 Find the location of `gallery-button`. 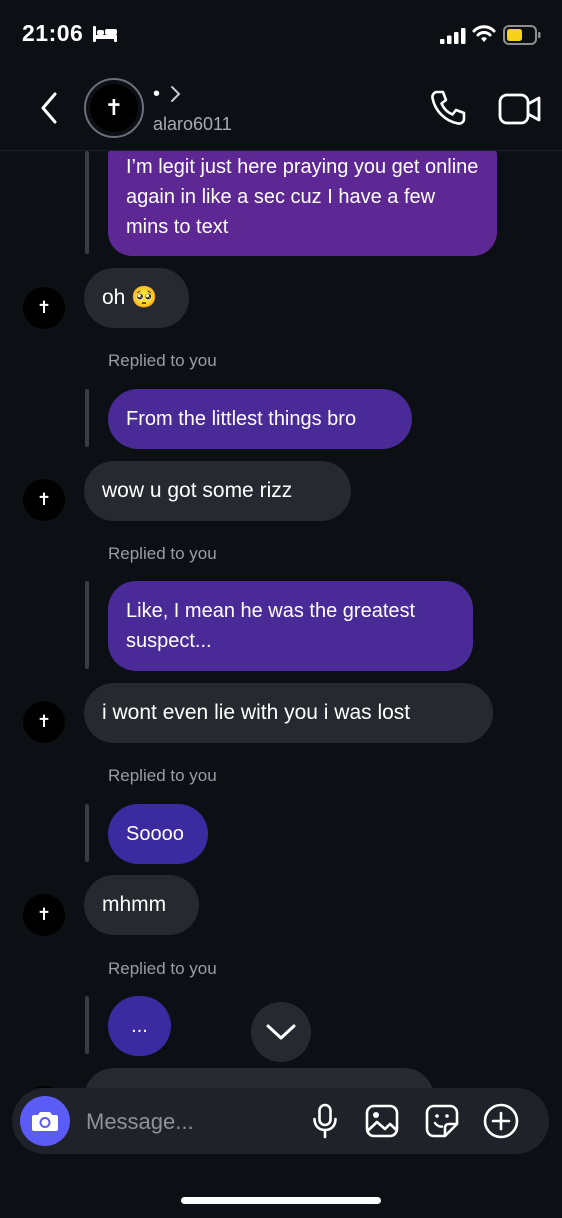

gallery-button is located at coordinates (382, 1121).